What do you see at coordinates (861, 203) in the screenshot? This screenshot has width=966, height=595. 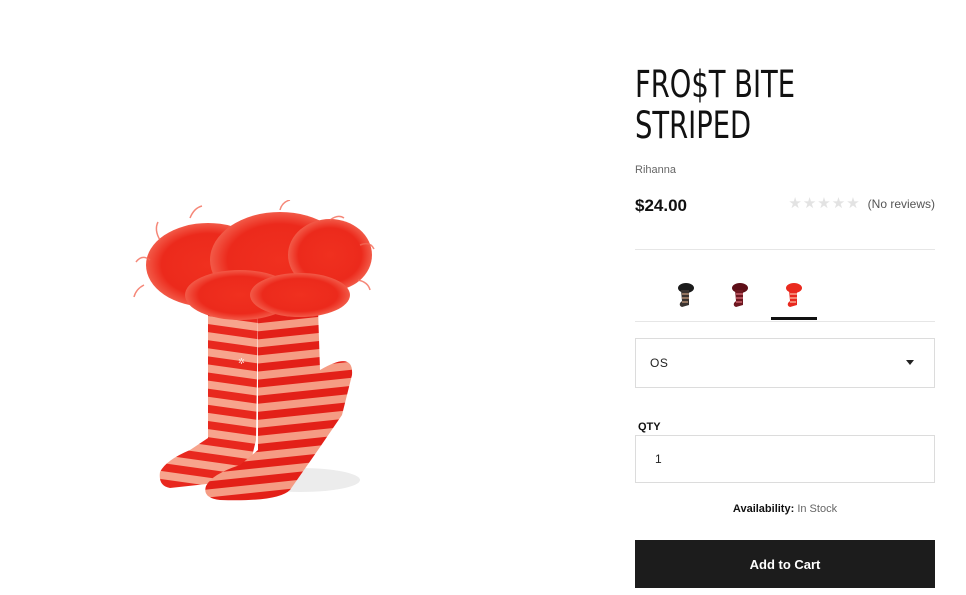 I see `product-rating: ★ ★ ★ ★ ★ (No reviews)` at bounding box center [861, 203].